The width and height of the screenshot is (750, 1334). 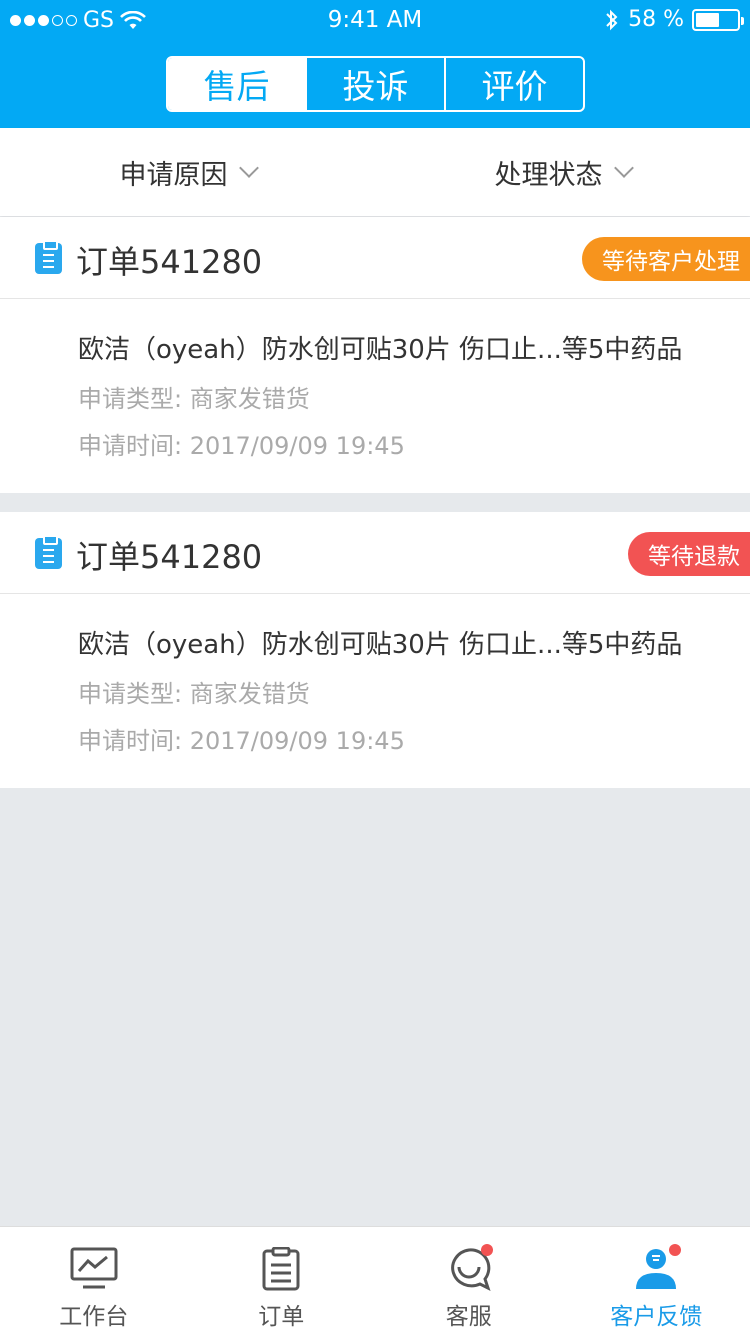 What do you see at coordinates (708, 19) in the screenshot?
I see `battery-level` at bounding box center [708, 19].